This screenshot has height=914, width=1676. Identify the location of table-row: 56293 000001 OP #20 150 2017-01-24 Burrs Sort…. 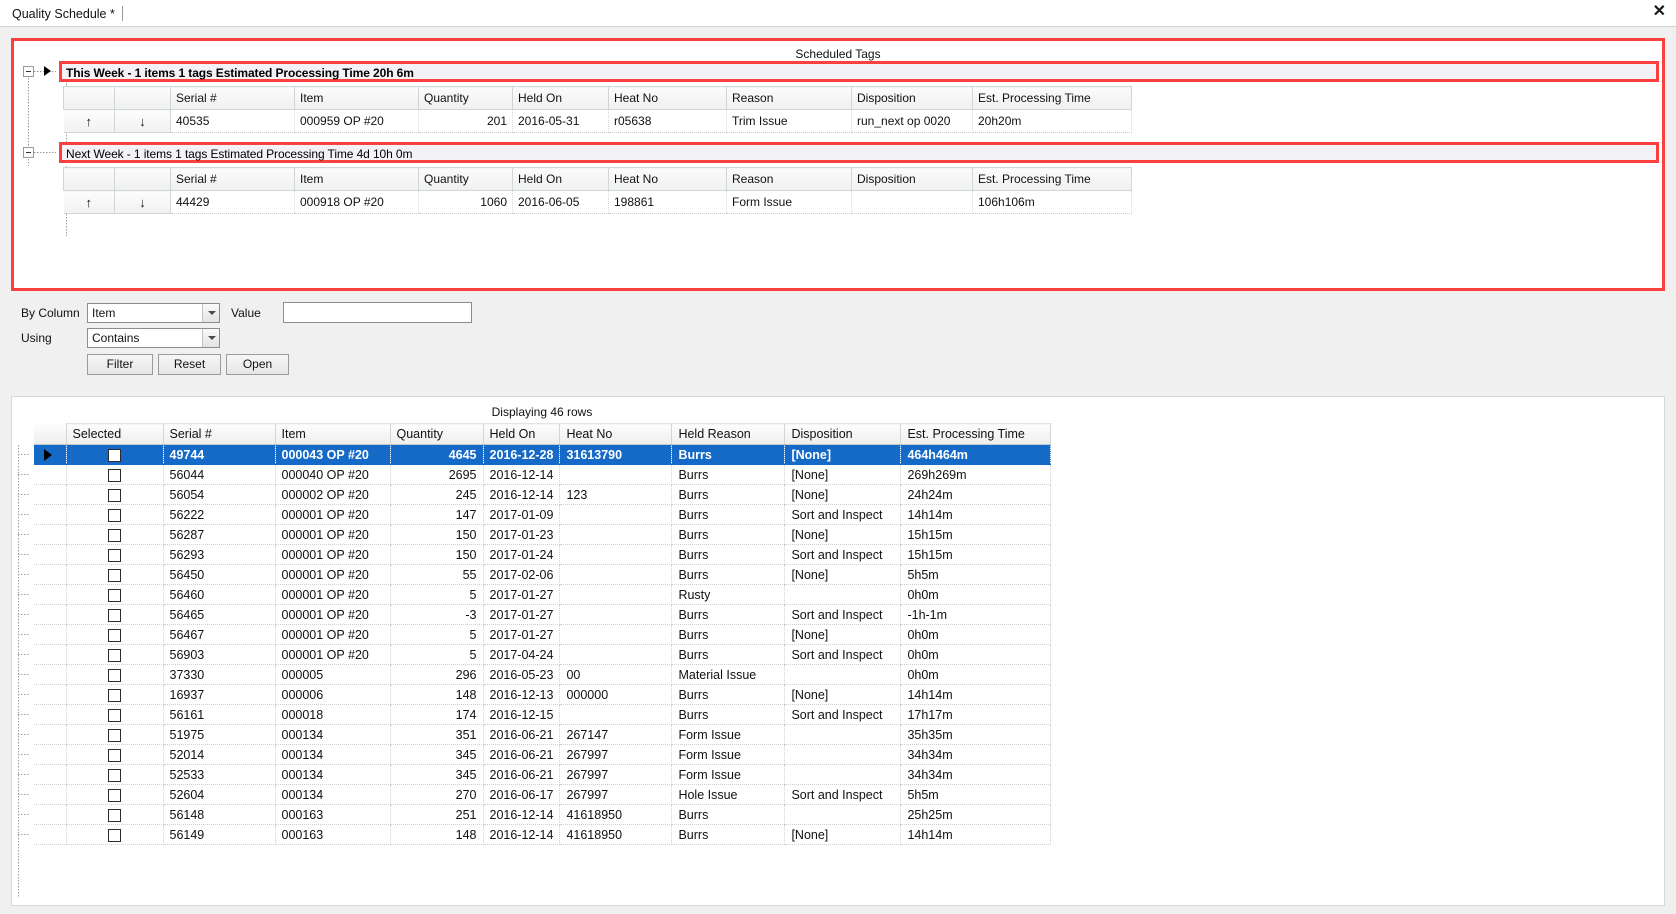
(543, 554).